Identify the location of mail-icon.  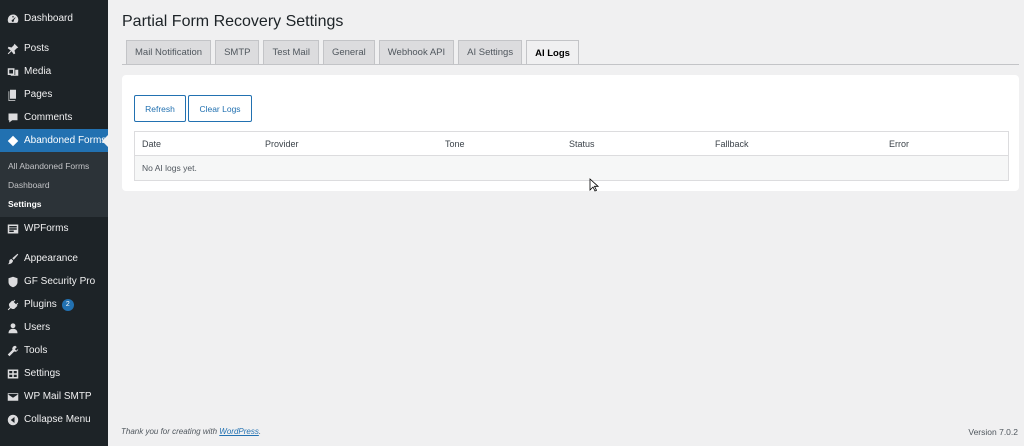
(13, 397).